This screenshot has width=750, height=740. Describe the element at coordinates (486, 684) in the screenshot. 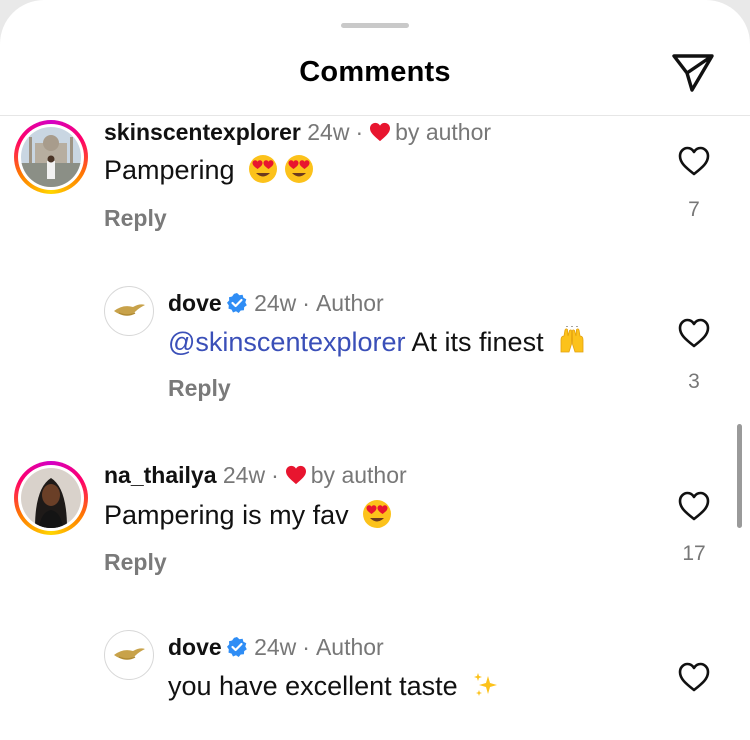

I see `sparkles-emoji` at that location.